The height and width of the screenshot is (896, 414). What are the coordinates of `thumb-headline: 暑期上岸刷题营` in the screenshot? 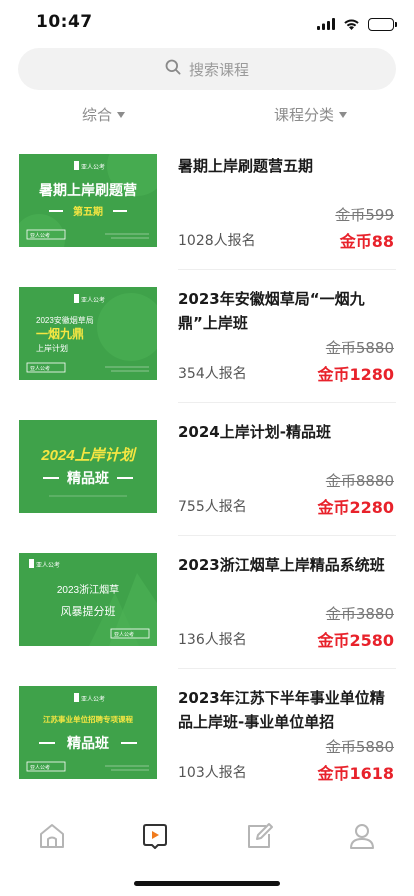 It's located at (88, 190).